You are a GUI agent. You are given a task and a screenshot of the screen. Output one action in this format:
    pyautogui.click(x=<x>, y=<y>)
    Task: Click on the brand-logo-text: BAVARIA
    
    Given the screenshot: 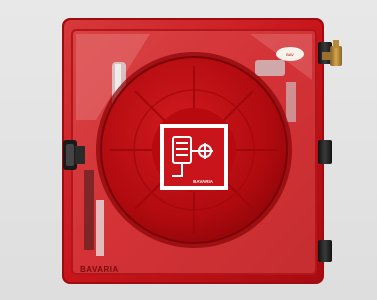 What is the action you would take?
    pyautogui.click(x=99, y=269)
    